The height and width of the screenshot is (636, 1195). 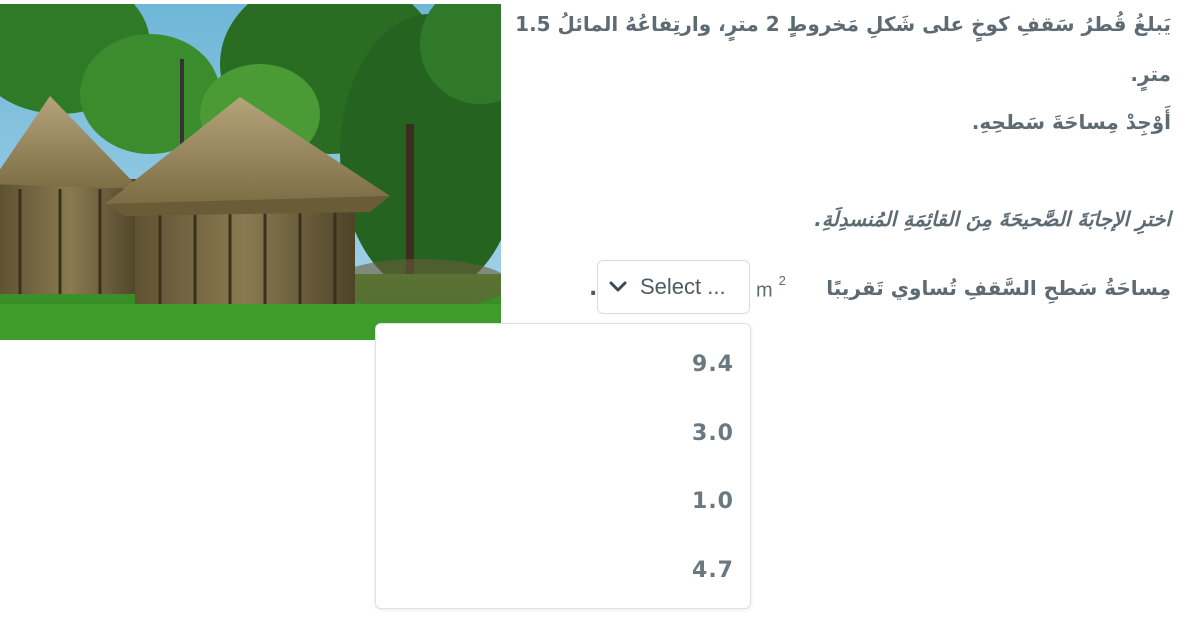 What do you see at coordinates (1150, 74) in the screenshot?
I see `question-line-2: مترٍ.` at bounding box center [1150, 74].